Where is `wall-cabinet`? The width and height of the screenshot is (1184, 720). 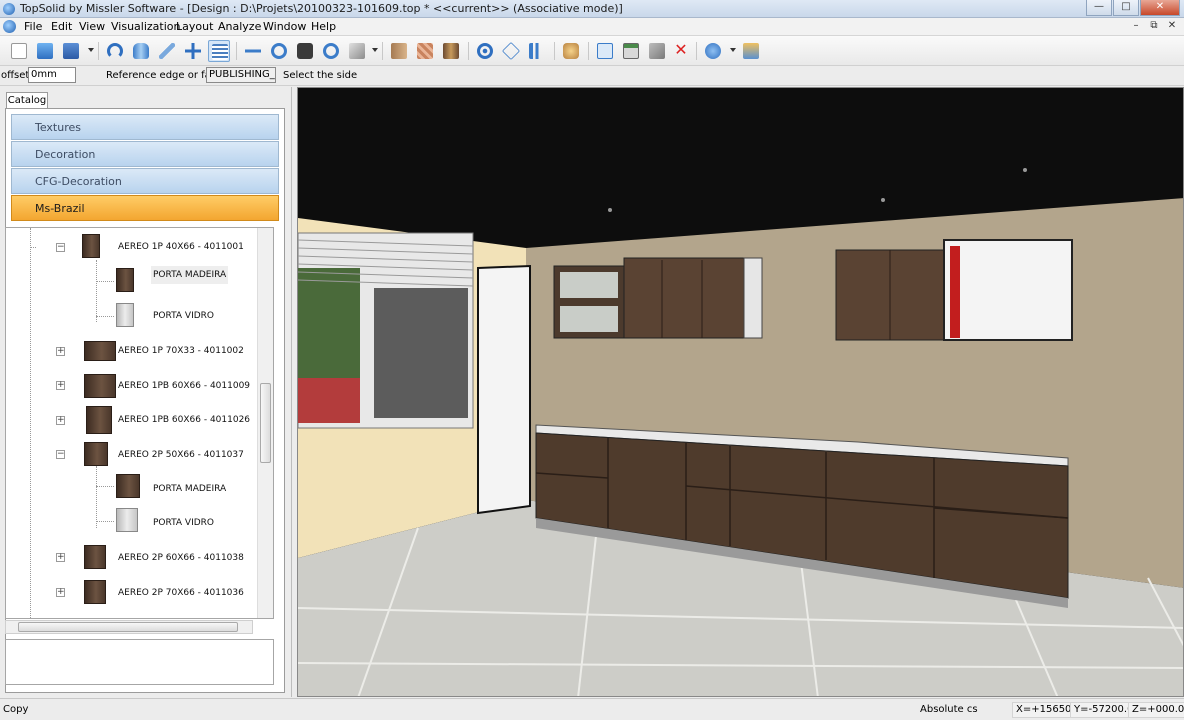 wall-cabinet is located at coordinates (684, 298).